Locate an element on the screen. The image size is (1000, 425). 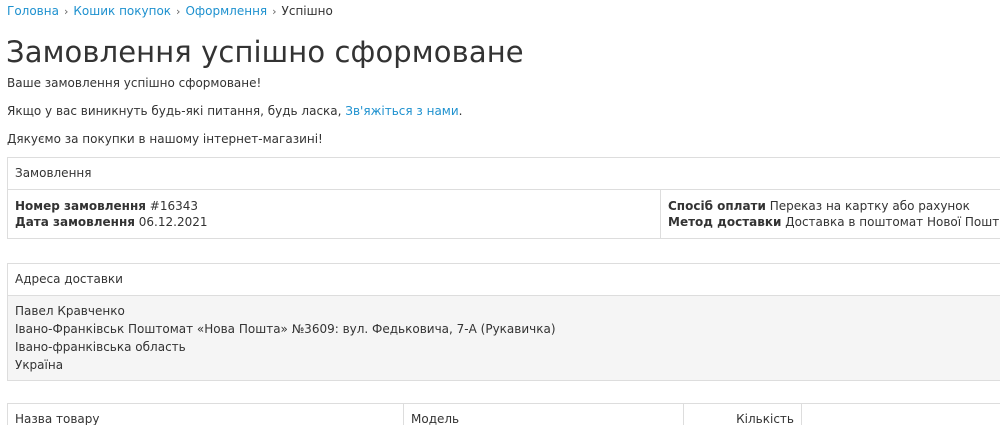
address-name: Павел Кравченко is located at coordinates (70, 311).